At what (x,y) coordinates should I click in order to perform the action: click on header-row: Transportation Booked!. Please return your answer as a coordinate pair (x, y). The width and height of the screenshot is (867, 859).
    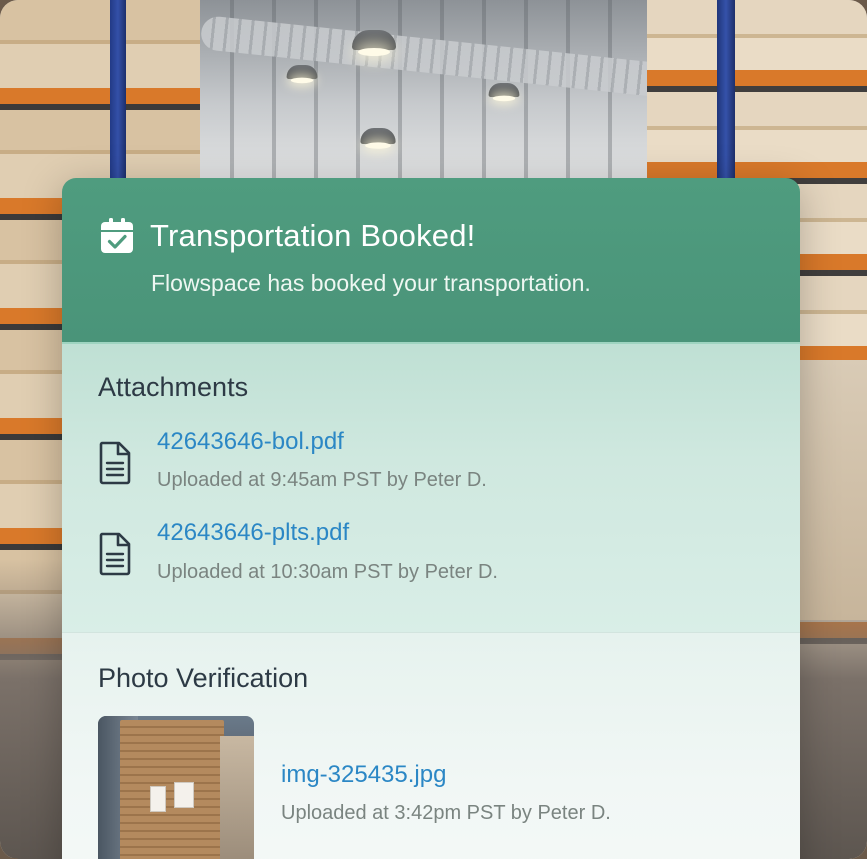
    Looking at the image, I should click on (432, 236).